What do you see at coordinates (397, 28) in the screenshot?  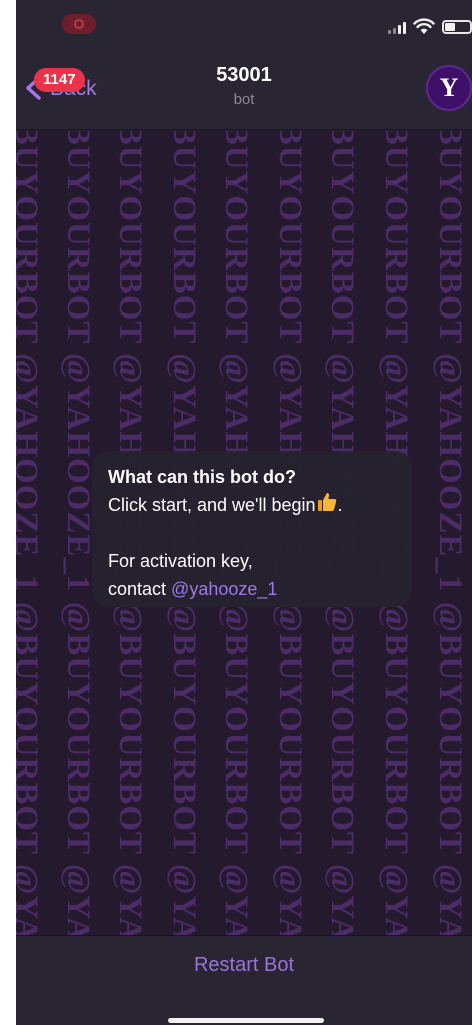 I see `cellular-signal-icon` at bounding box center [397, 28].